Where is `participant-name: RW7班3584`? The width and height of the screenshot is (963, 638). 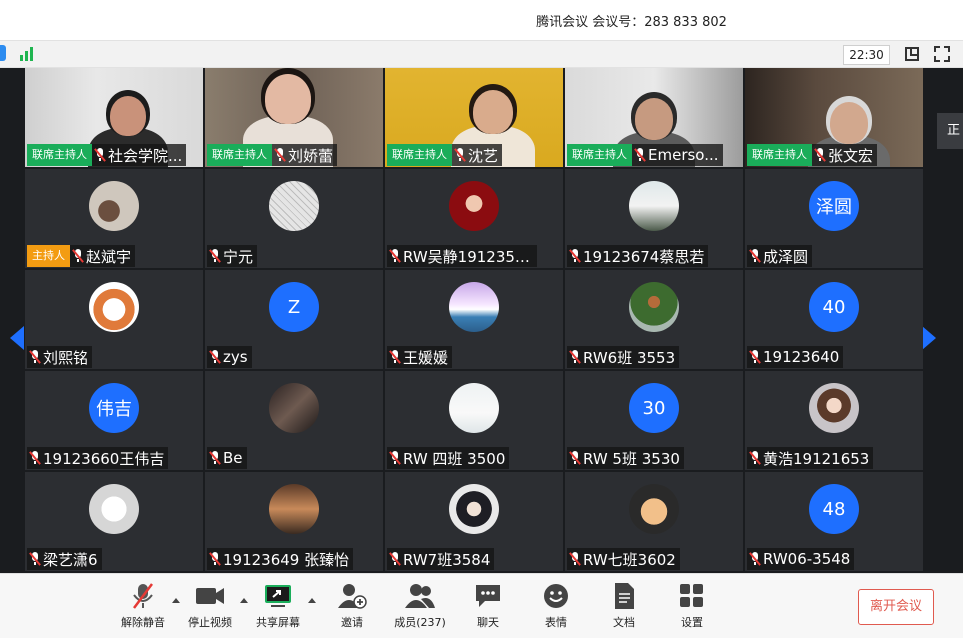
participant-name: RW7班3584 is located at coordinates (447, 559).